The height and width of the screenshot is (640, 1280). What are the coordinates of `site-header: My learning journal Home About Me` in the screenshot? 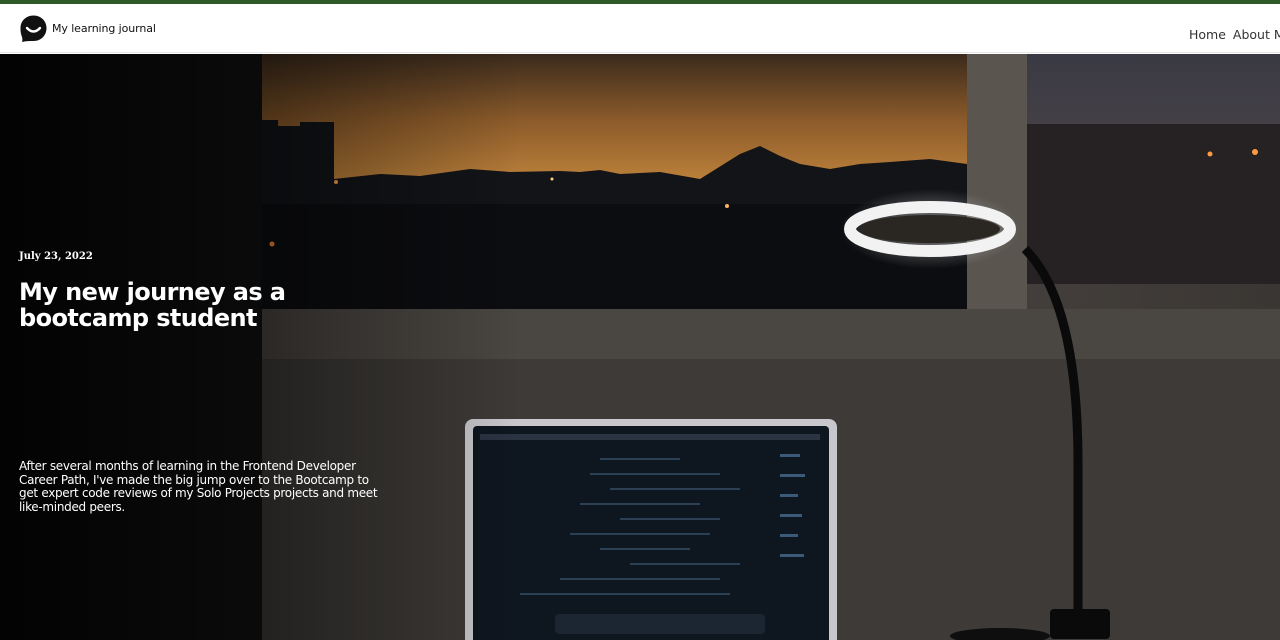 It's located at (640, 28).